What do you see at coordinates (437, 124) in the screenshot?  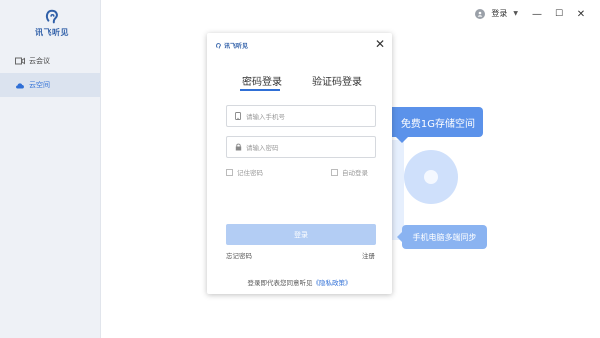 I see `storage-promo-text: 免费1G存储空间` at bounding box center [437, 124].